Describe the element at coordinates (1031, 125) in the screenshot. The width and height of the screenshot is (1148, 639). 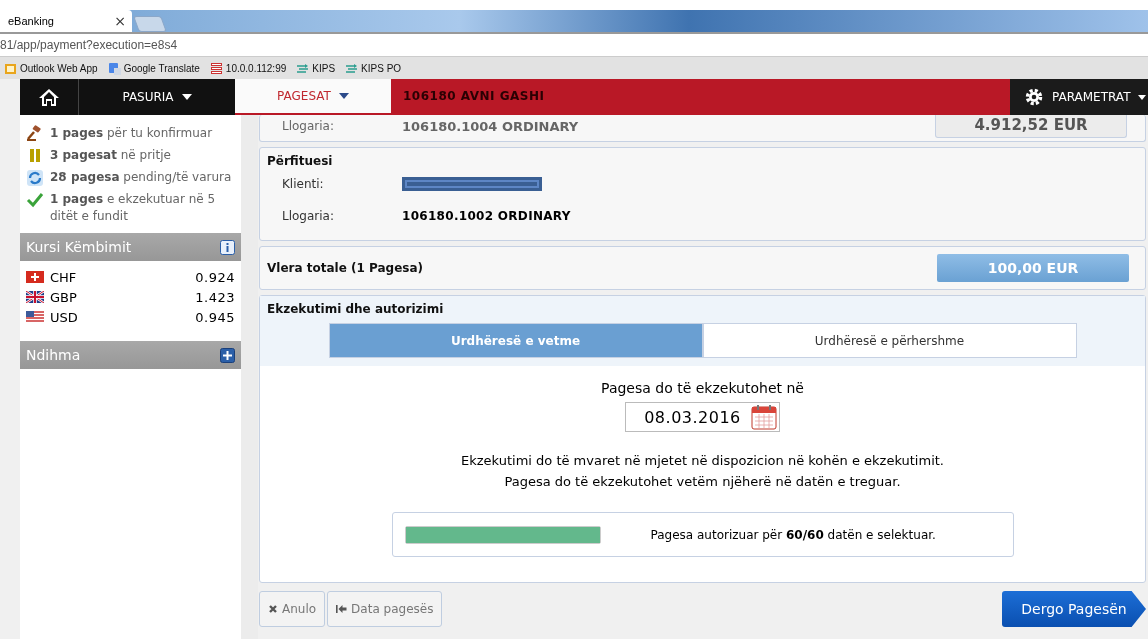
I see `balance-amount: 4.912,52 EUR` at that location.